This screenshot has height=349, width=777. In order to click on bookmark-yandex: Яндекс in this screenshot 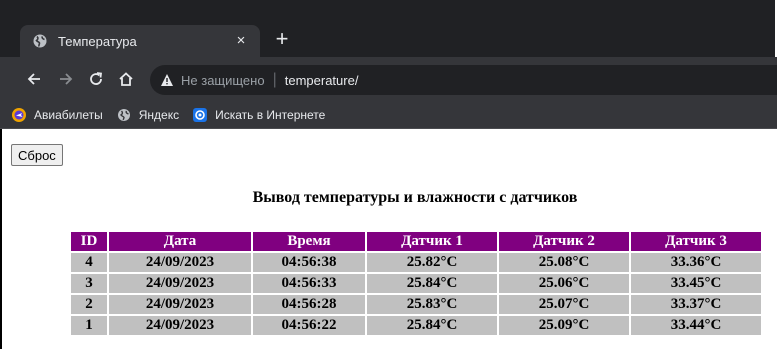, I will do `click(148, 115)`.